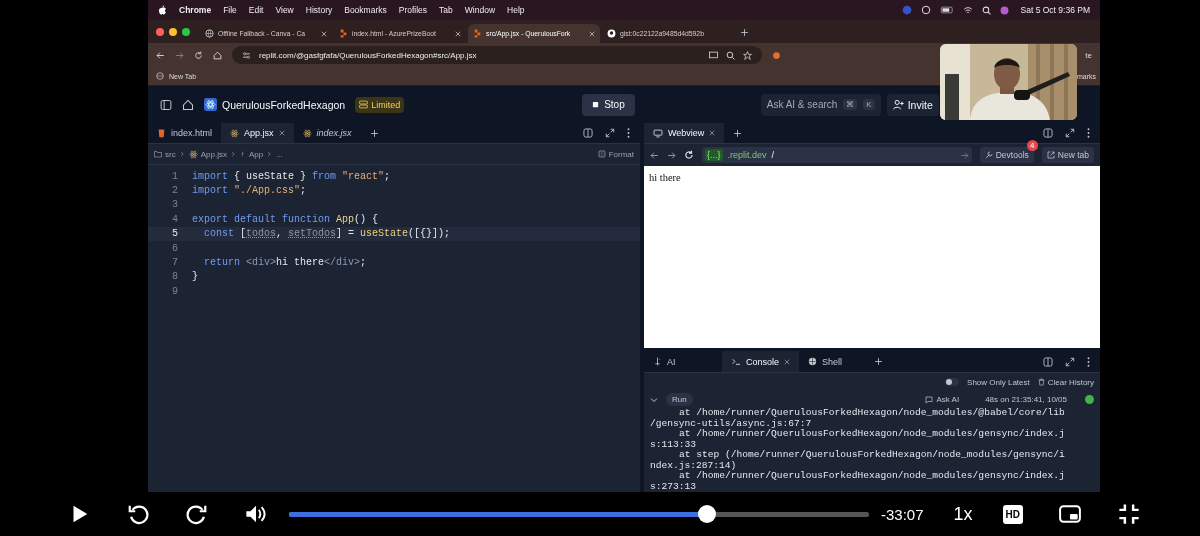 The width and height of the screenshot is (1200, 536). I want to click on line-number: 2, so click(175, 191).